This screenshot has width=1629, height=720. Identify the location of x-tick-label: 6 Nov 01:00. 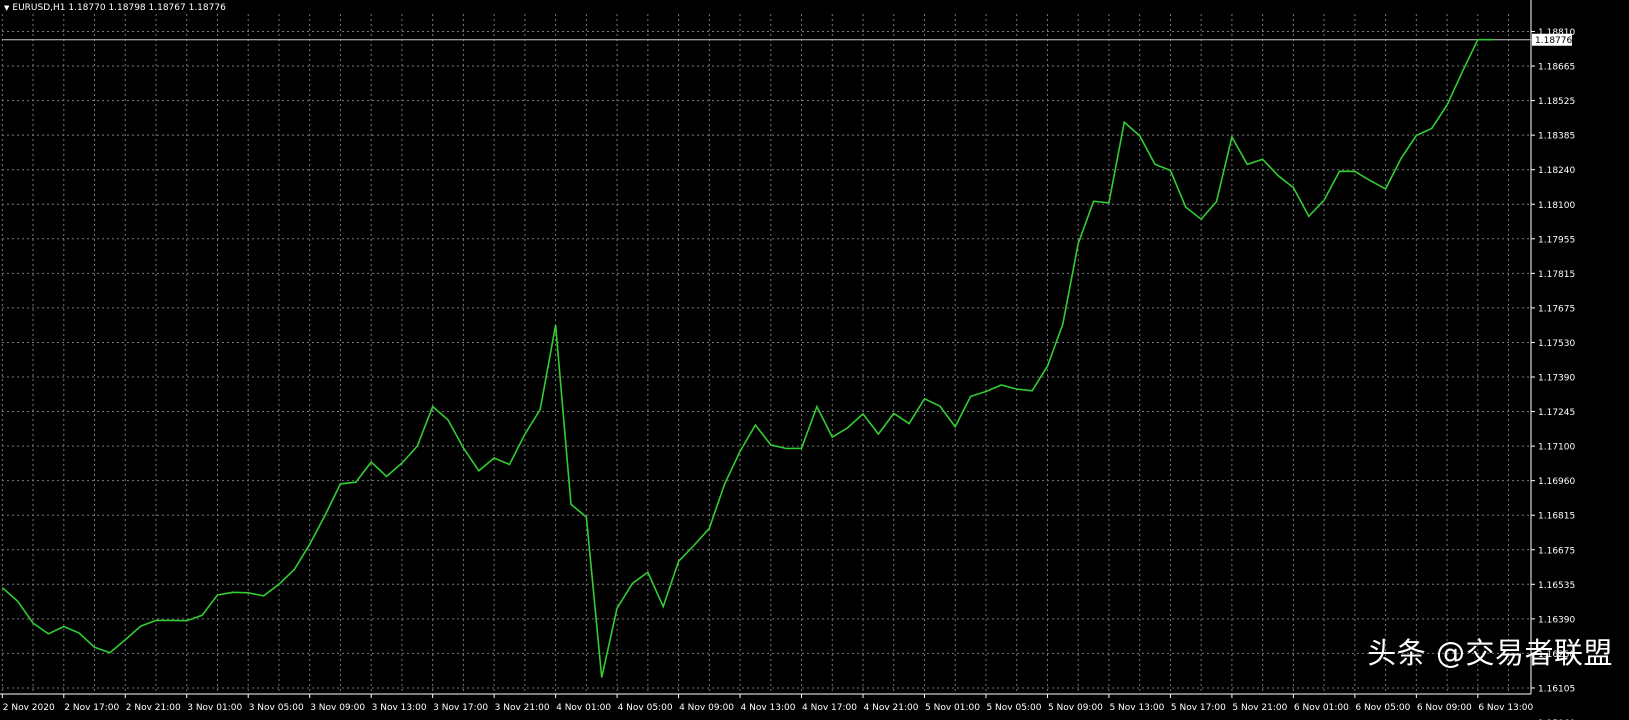
(1321, 708).